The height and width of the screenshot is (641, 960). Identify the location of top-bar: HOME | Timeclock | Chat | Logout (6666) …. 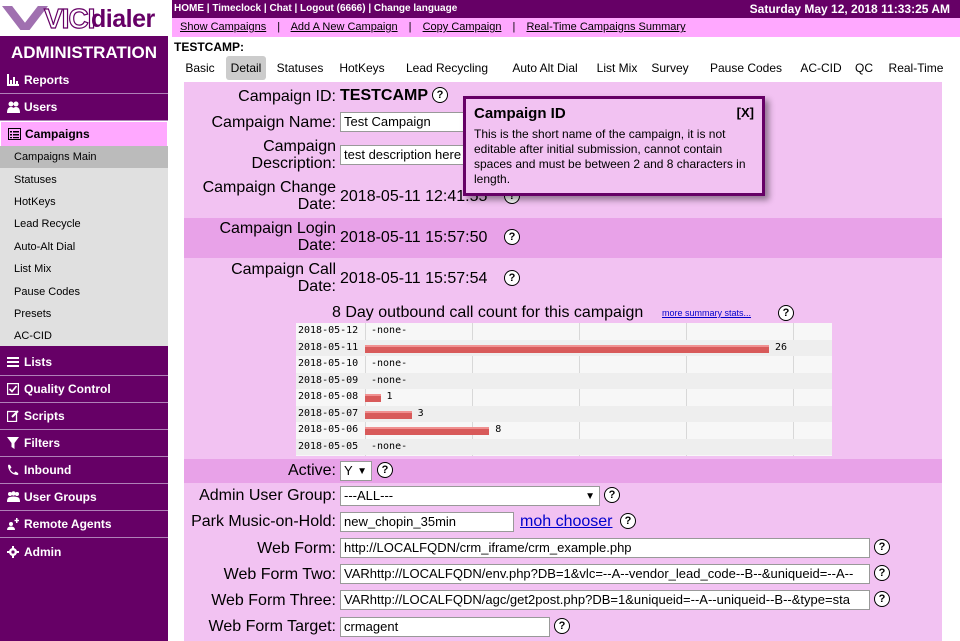
(566, 9).